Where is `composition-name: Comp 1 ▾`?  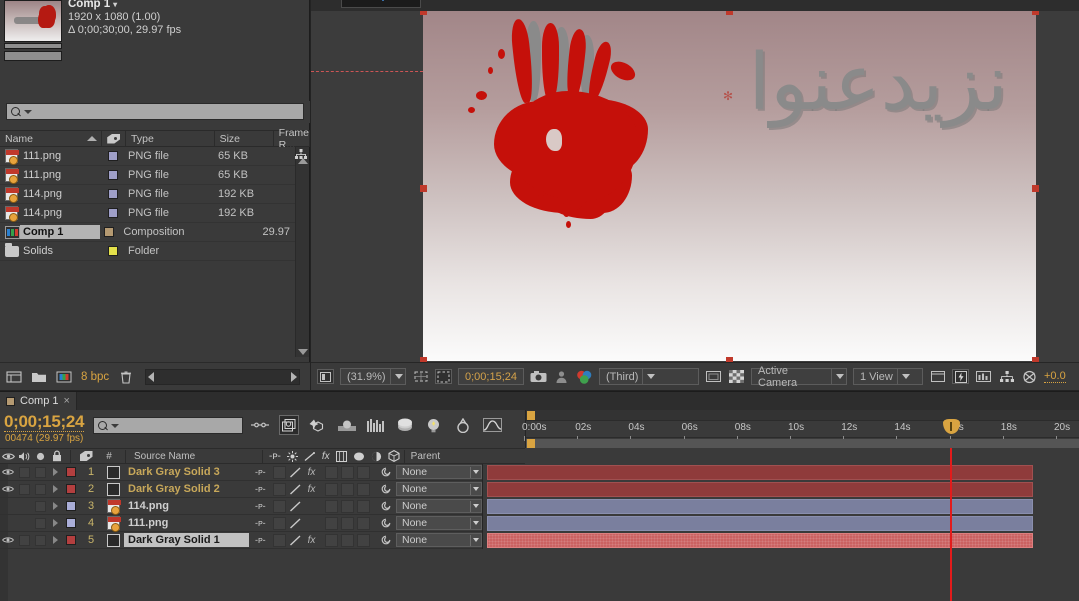
composition-name: Comp 1 ▾ is located at coordinates (124, 5).